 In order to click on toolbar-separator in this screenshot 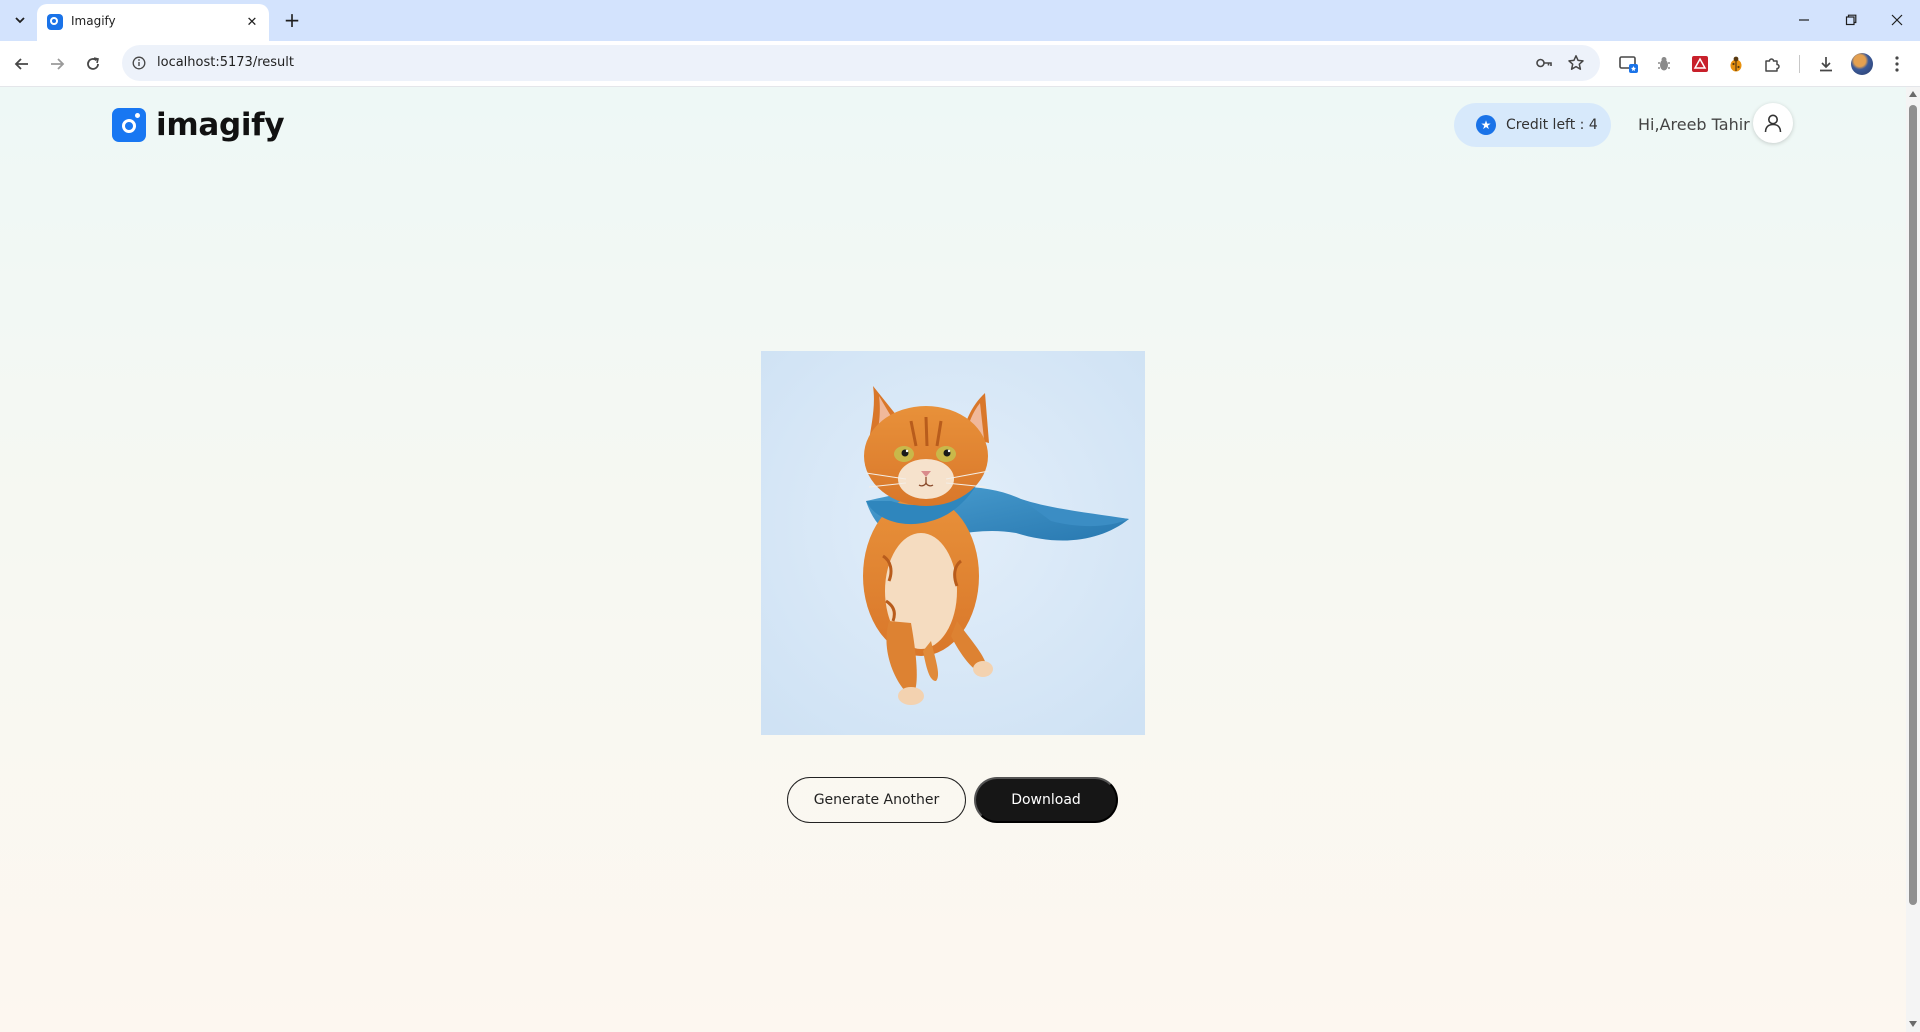, I will do `click(1799, 64)`.